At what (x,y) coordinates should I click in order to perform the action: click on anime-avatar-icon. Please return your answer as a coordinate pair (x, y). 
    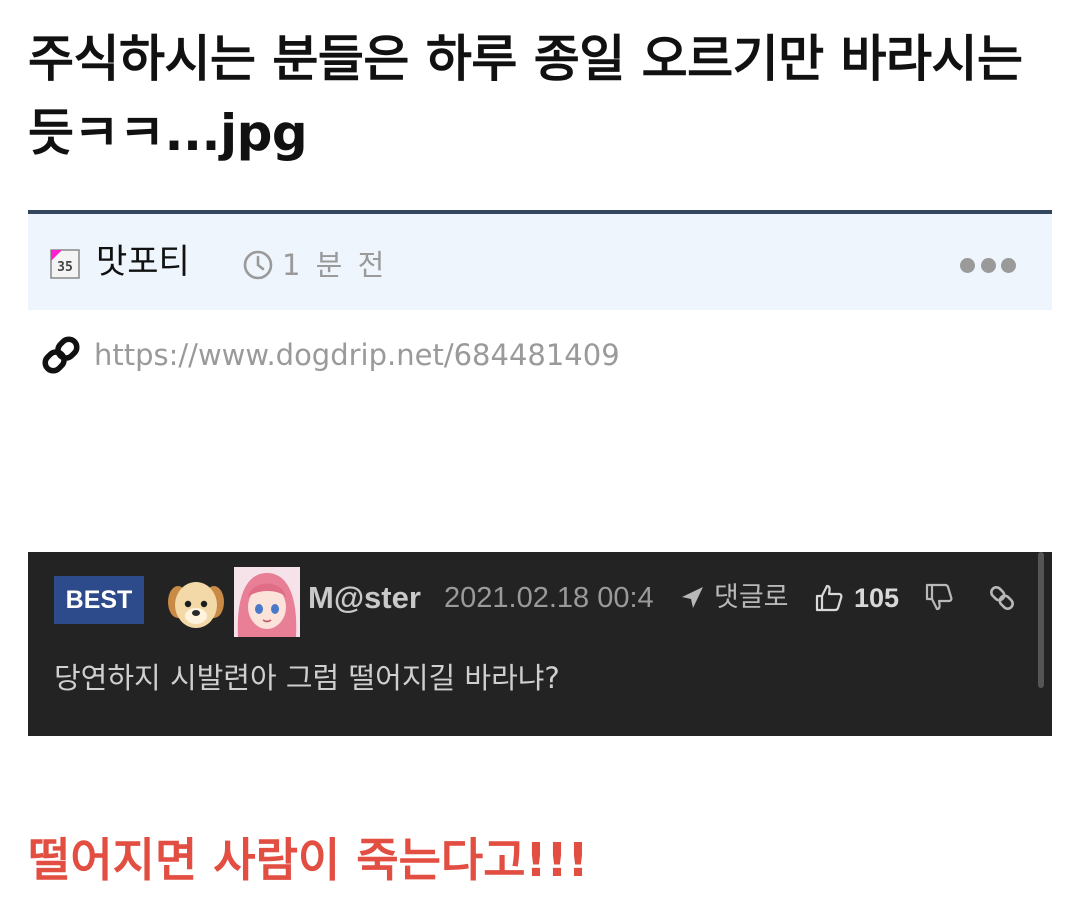
    Looking at the image, I should click on (267, 602).